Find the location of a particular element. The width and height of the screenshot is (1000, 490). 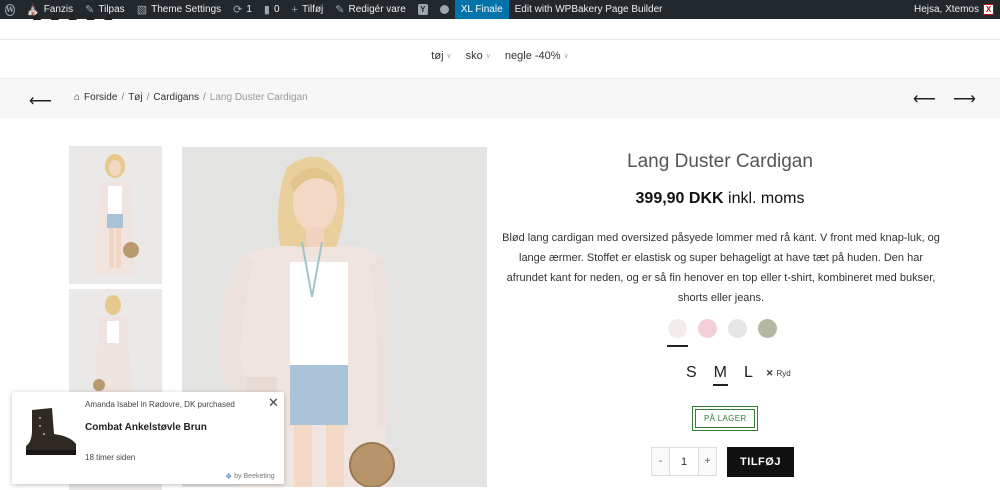

notification-buyer-text: Amanda Isabel in Rødovre, DK purchased is located at coordinates (160, 404).